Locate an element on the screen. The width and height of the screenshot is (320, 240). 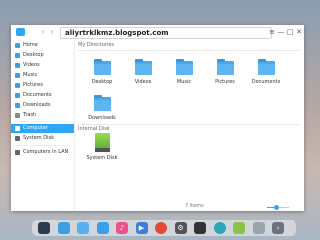
folder-desktop: Desktop is located at coordinates (102, 74).